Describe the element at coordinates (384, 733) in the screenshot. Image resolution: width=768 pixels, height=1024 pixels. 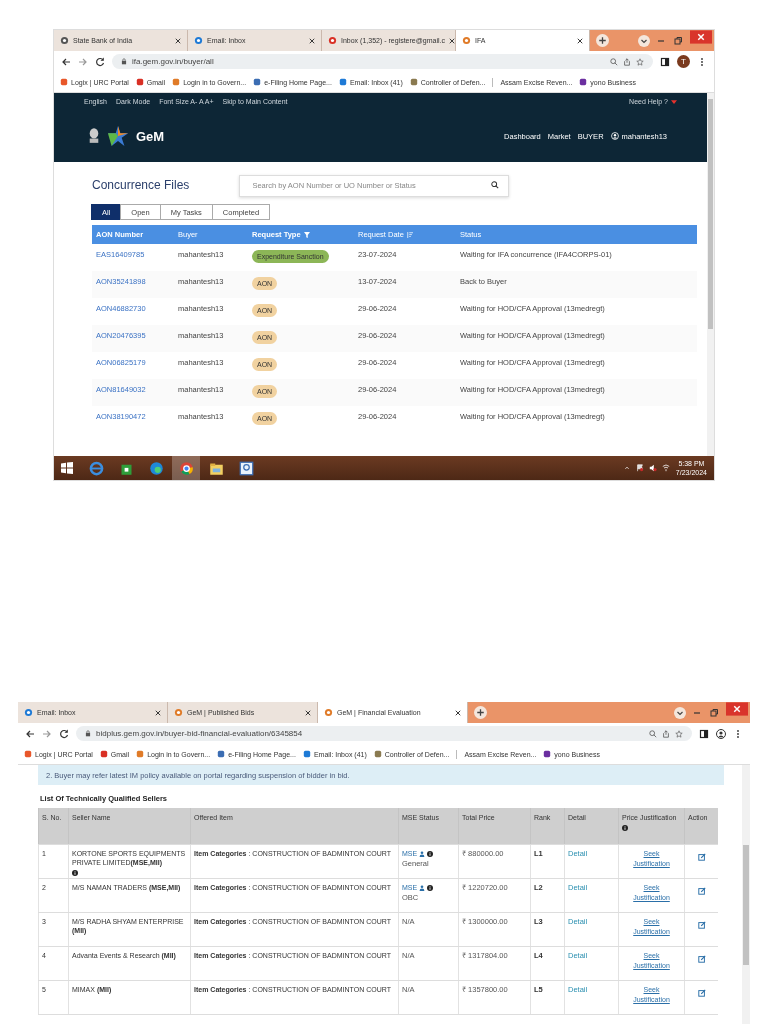
I see `address-field: bidplus.gem.gov.in/buyer-bid-financial-evaluation/6345854` at that location.